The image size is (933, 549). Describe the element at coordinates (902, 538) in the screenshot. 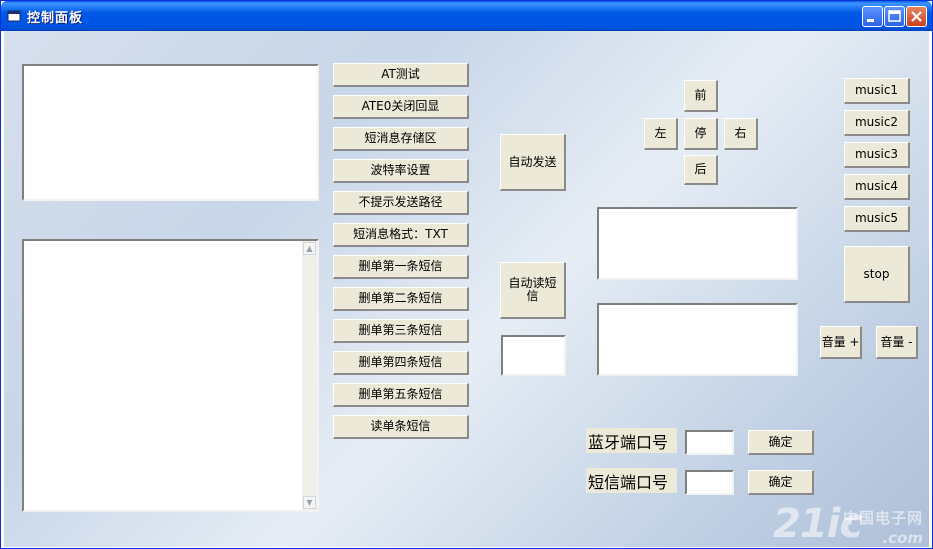

I see `watermark-domain: .com` at that location.